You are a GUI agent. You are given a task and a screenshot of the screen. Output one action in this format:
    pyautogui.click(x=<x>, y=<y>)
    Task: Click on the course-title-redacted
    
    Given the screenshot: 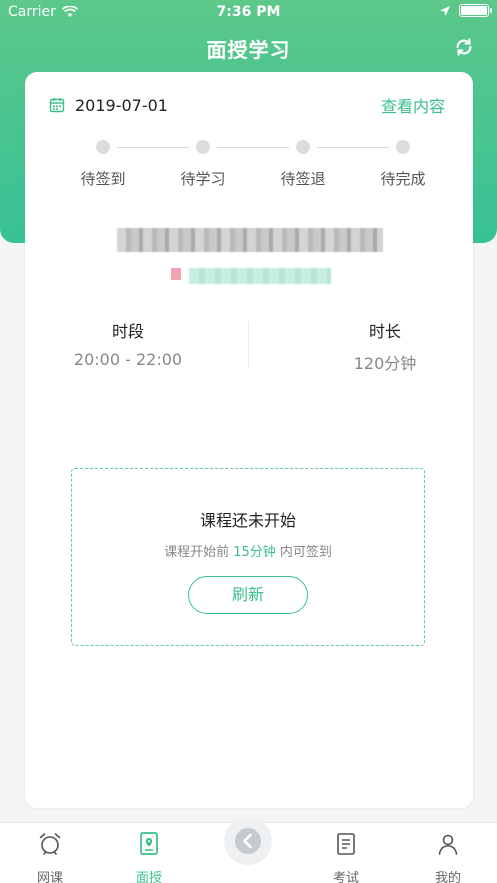 What is the action you would take?
    pyautogui.click(x=250, y=240)
    